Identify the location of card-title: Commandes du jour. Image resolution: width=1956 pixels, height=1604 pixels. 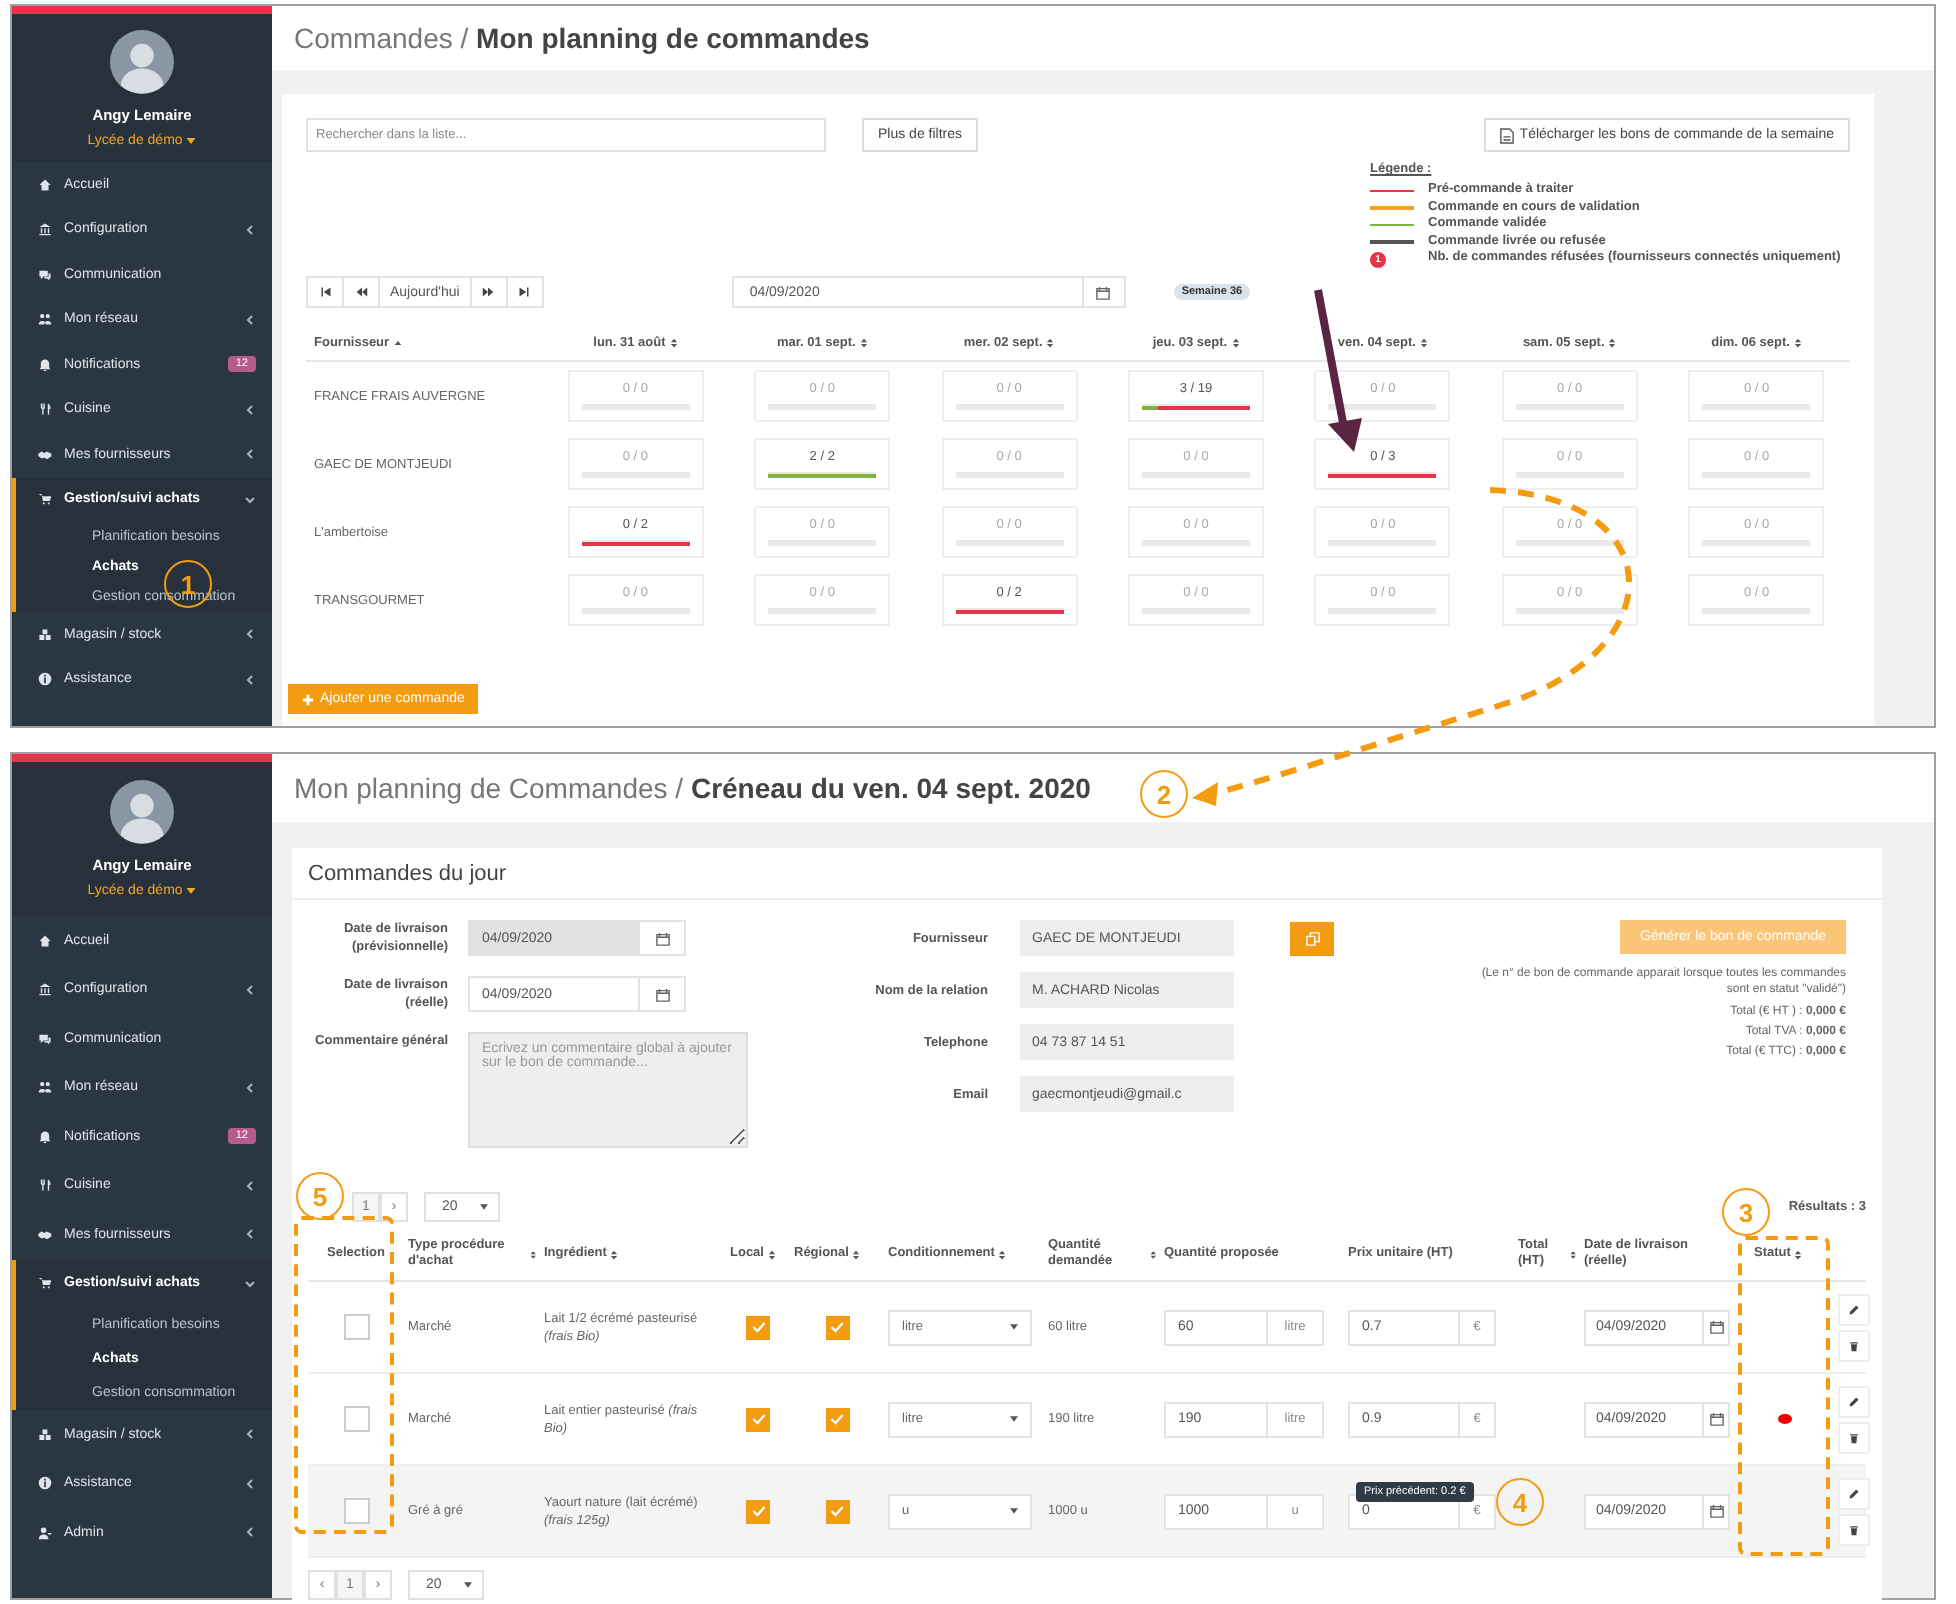
(407, 873).